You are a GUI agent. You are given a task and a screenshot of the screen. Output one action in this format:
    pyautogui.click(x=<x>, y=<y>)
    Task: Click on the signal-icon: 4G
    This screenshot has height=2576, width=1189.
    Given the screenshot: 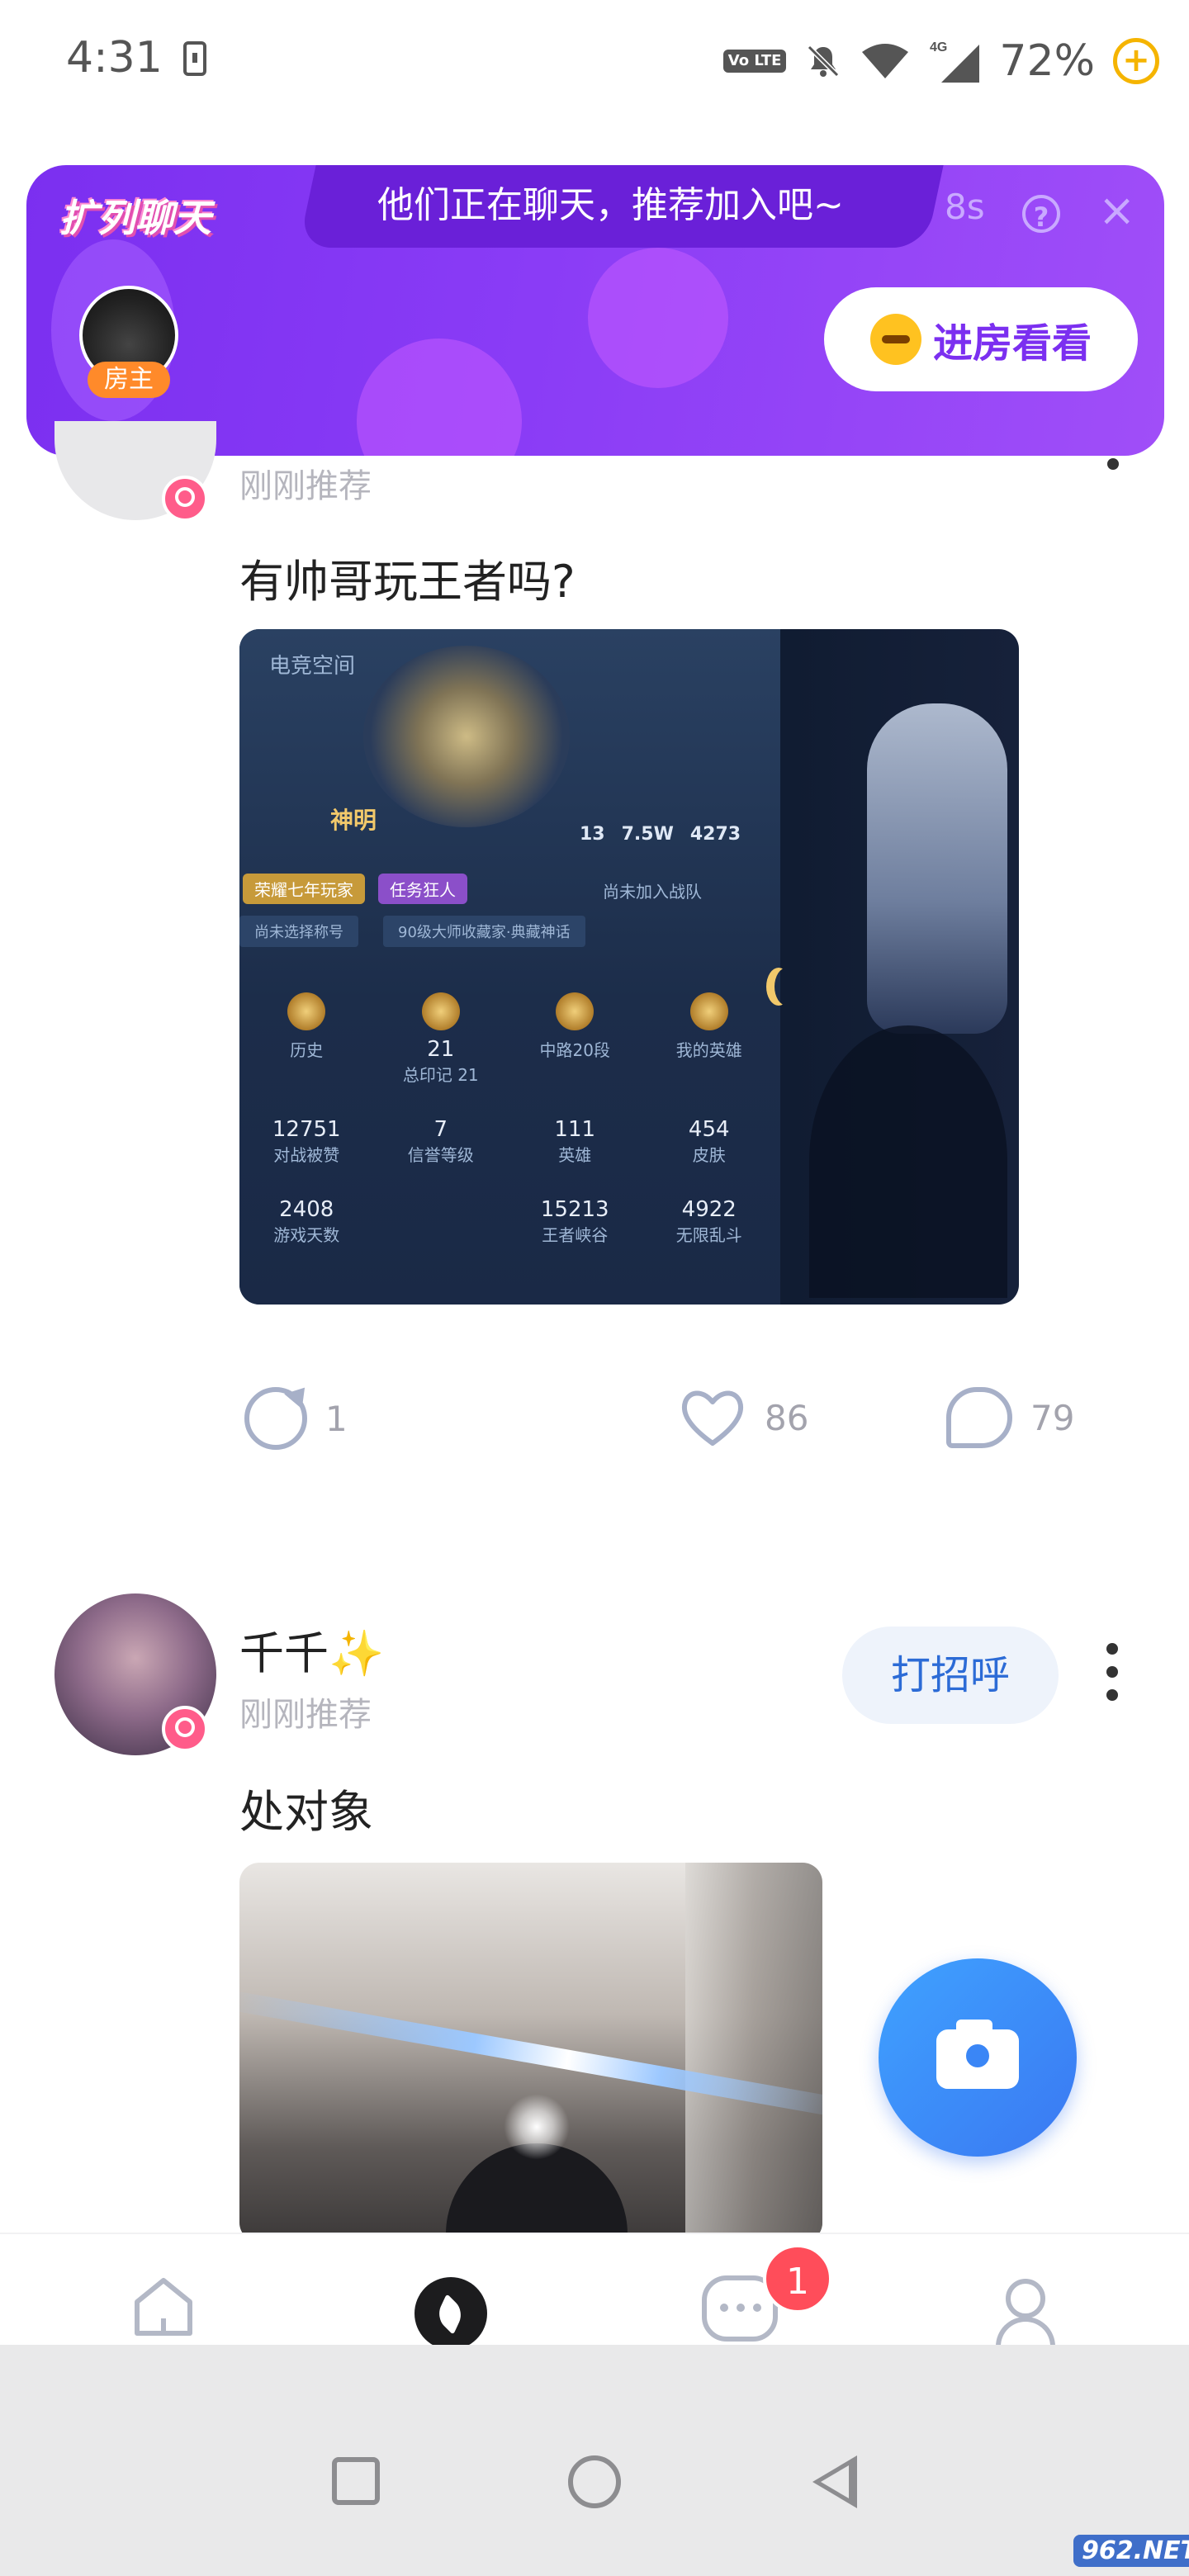 What is the action you would take?
    pyautogui.click(x=955, y=61)
    